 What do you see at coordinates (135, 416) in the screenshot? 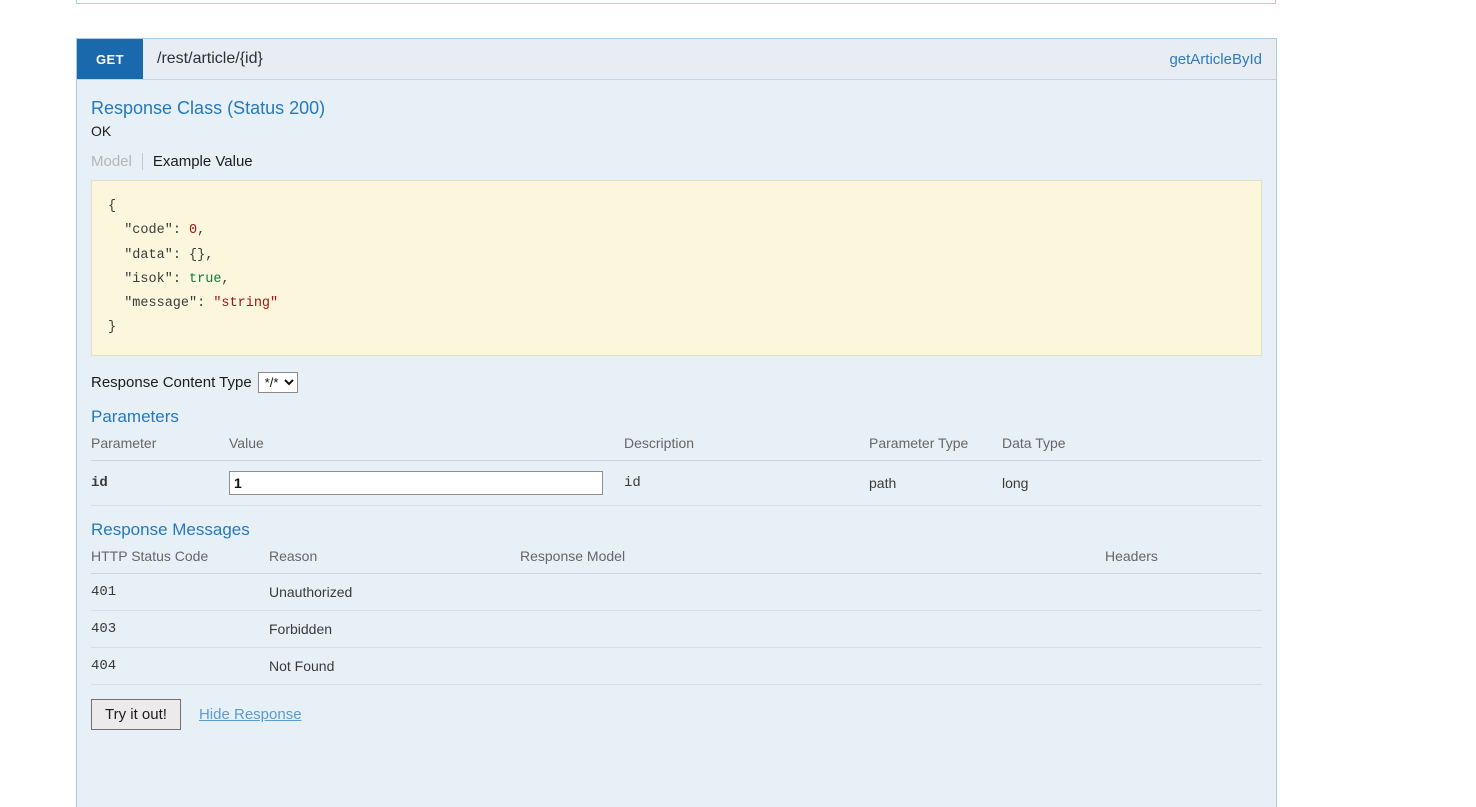
I see `parameters-title: Parameters` at bounding box center [135, 416].